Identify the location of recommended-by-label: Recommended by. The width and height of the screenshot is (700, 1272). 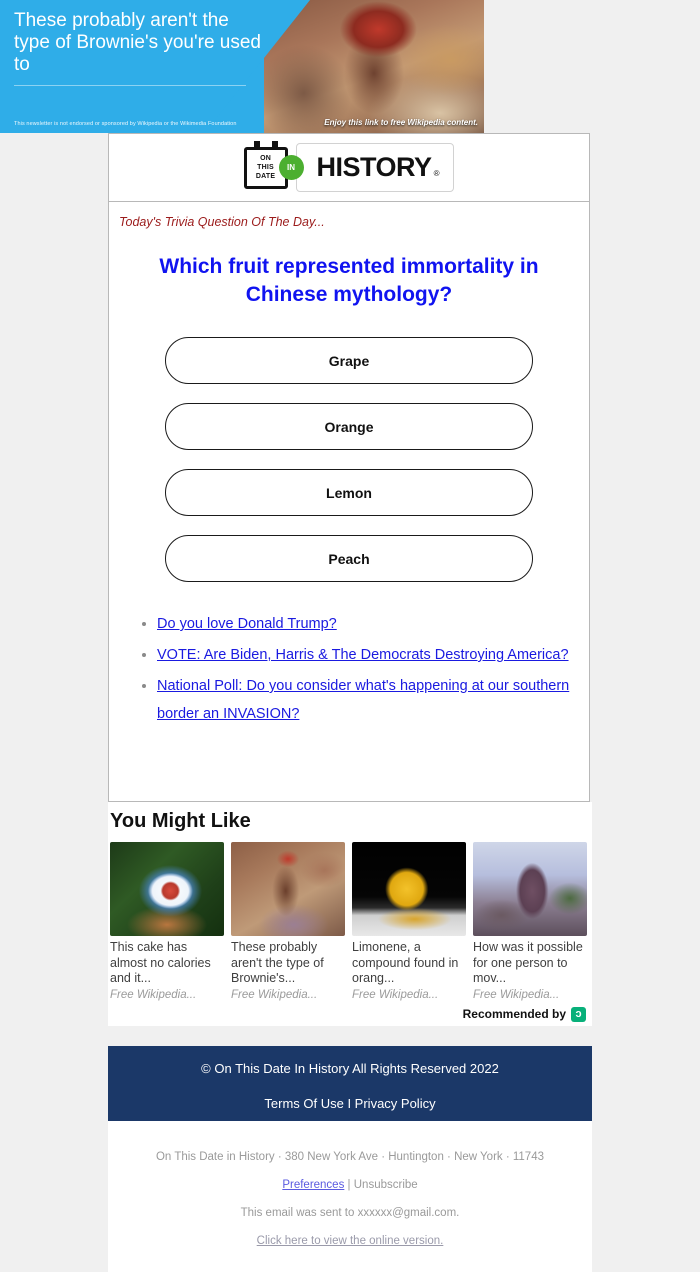
(514, 1014).